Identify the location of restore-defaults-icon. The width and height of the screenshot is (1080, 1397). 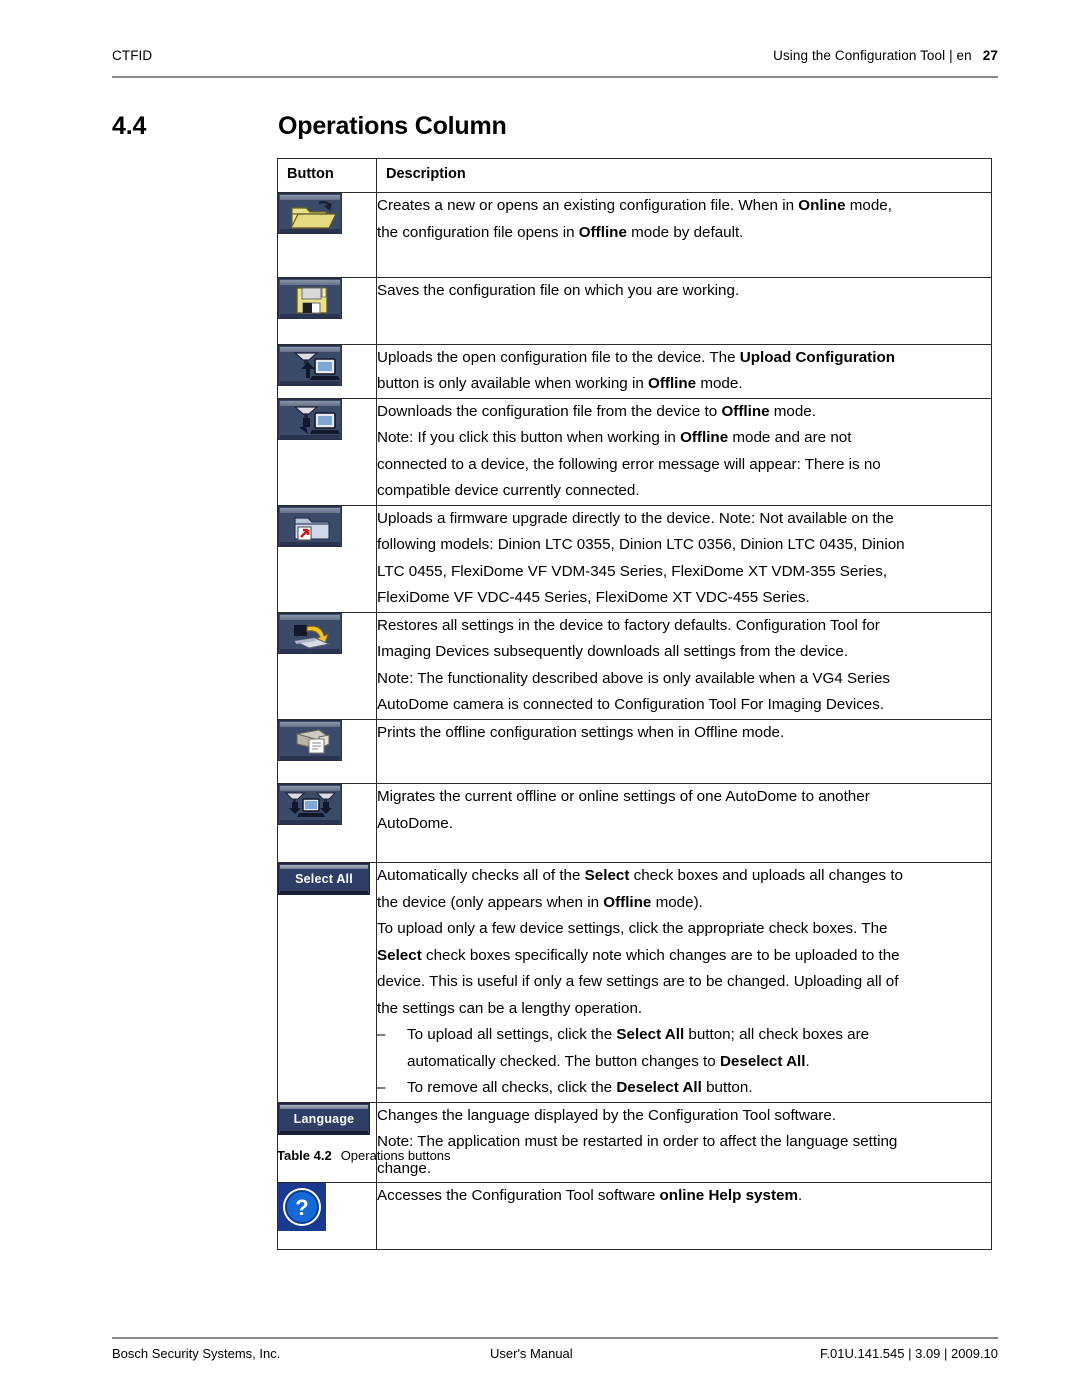
(310, 633).